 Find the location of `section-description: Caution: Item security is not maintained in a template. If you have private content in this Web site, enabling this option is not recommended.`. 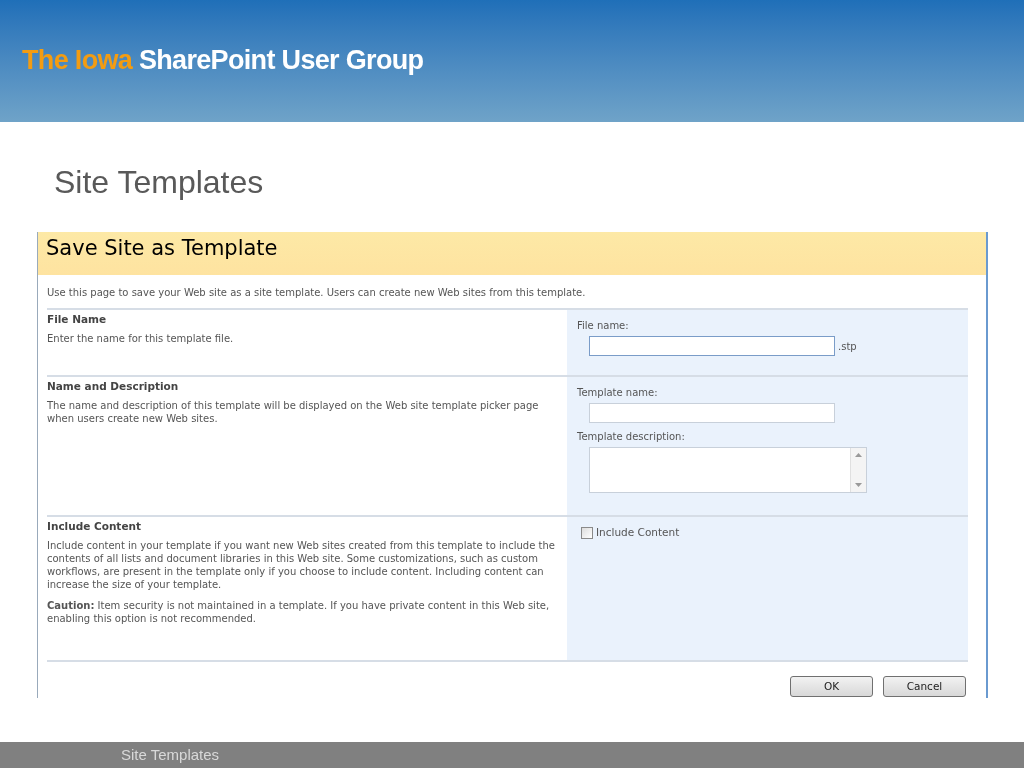

section-description: Caution: Item security is not maintained in a template. If you have private content in this Web site, enabling this option is not recommended. is located at coordinates (299, 611).